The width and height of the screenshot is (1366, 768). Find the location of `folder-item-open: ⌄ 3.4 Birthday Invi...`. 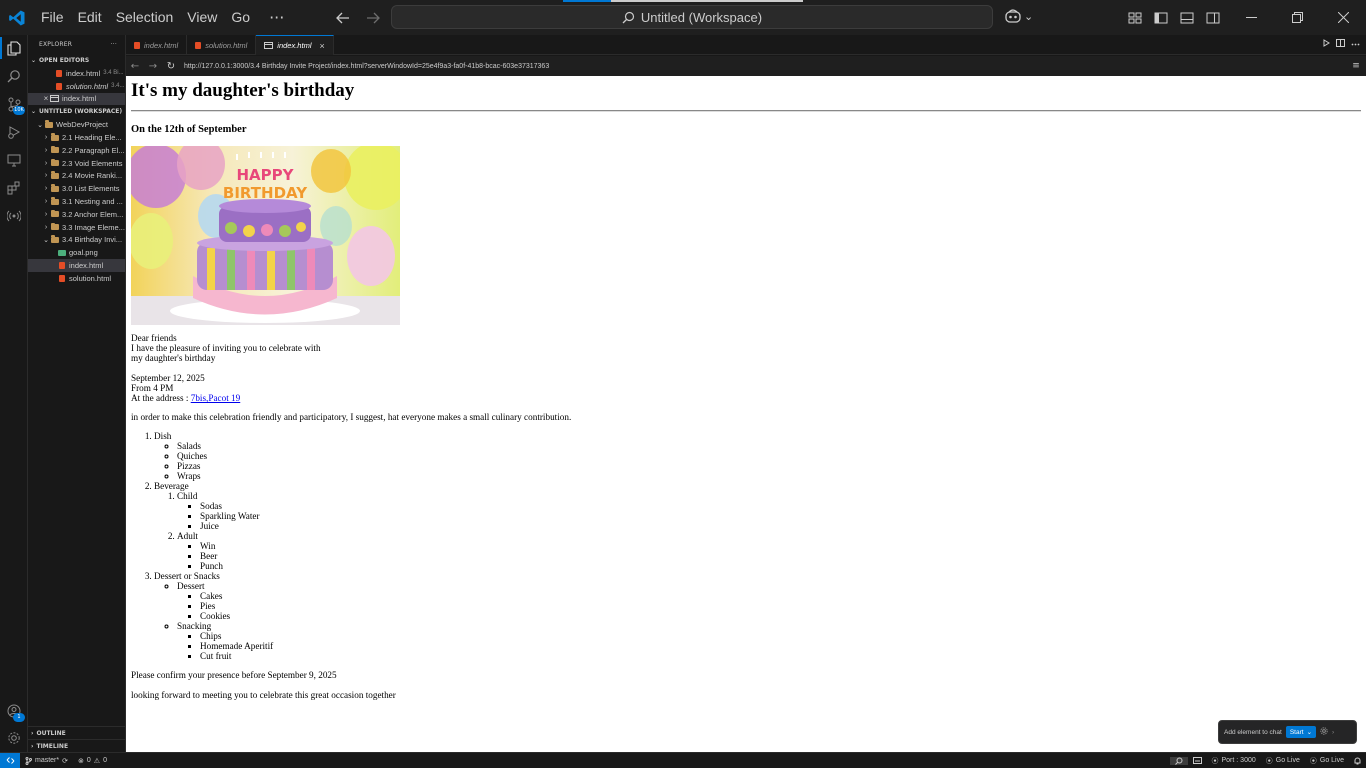

folder-item-open: ⌄ 3.4 Birthday Invi... is located at coordinates (76, 240).